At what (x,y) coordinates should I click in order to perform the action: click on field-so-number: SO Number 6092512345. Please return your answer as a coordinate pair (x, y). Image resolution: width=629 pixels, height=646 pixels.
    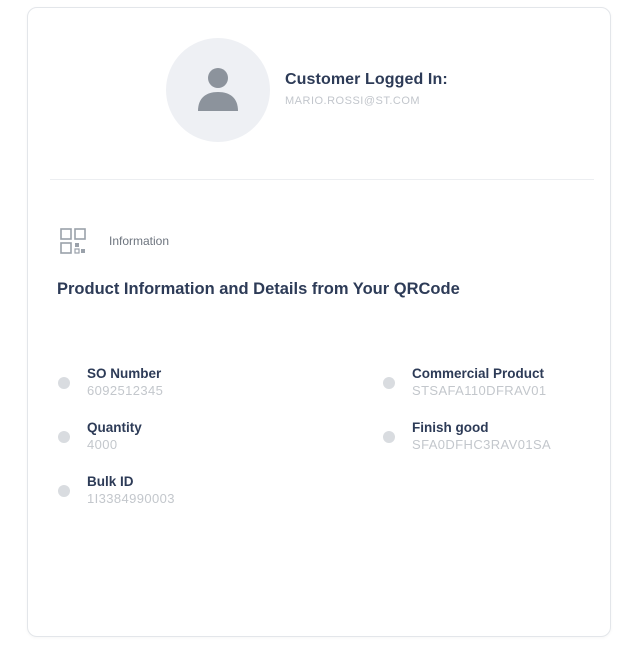
    Looking at the image, I should click on (110, 382).